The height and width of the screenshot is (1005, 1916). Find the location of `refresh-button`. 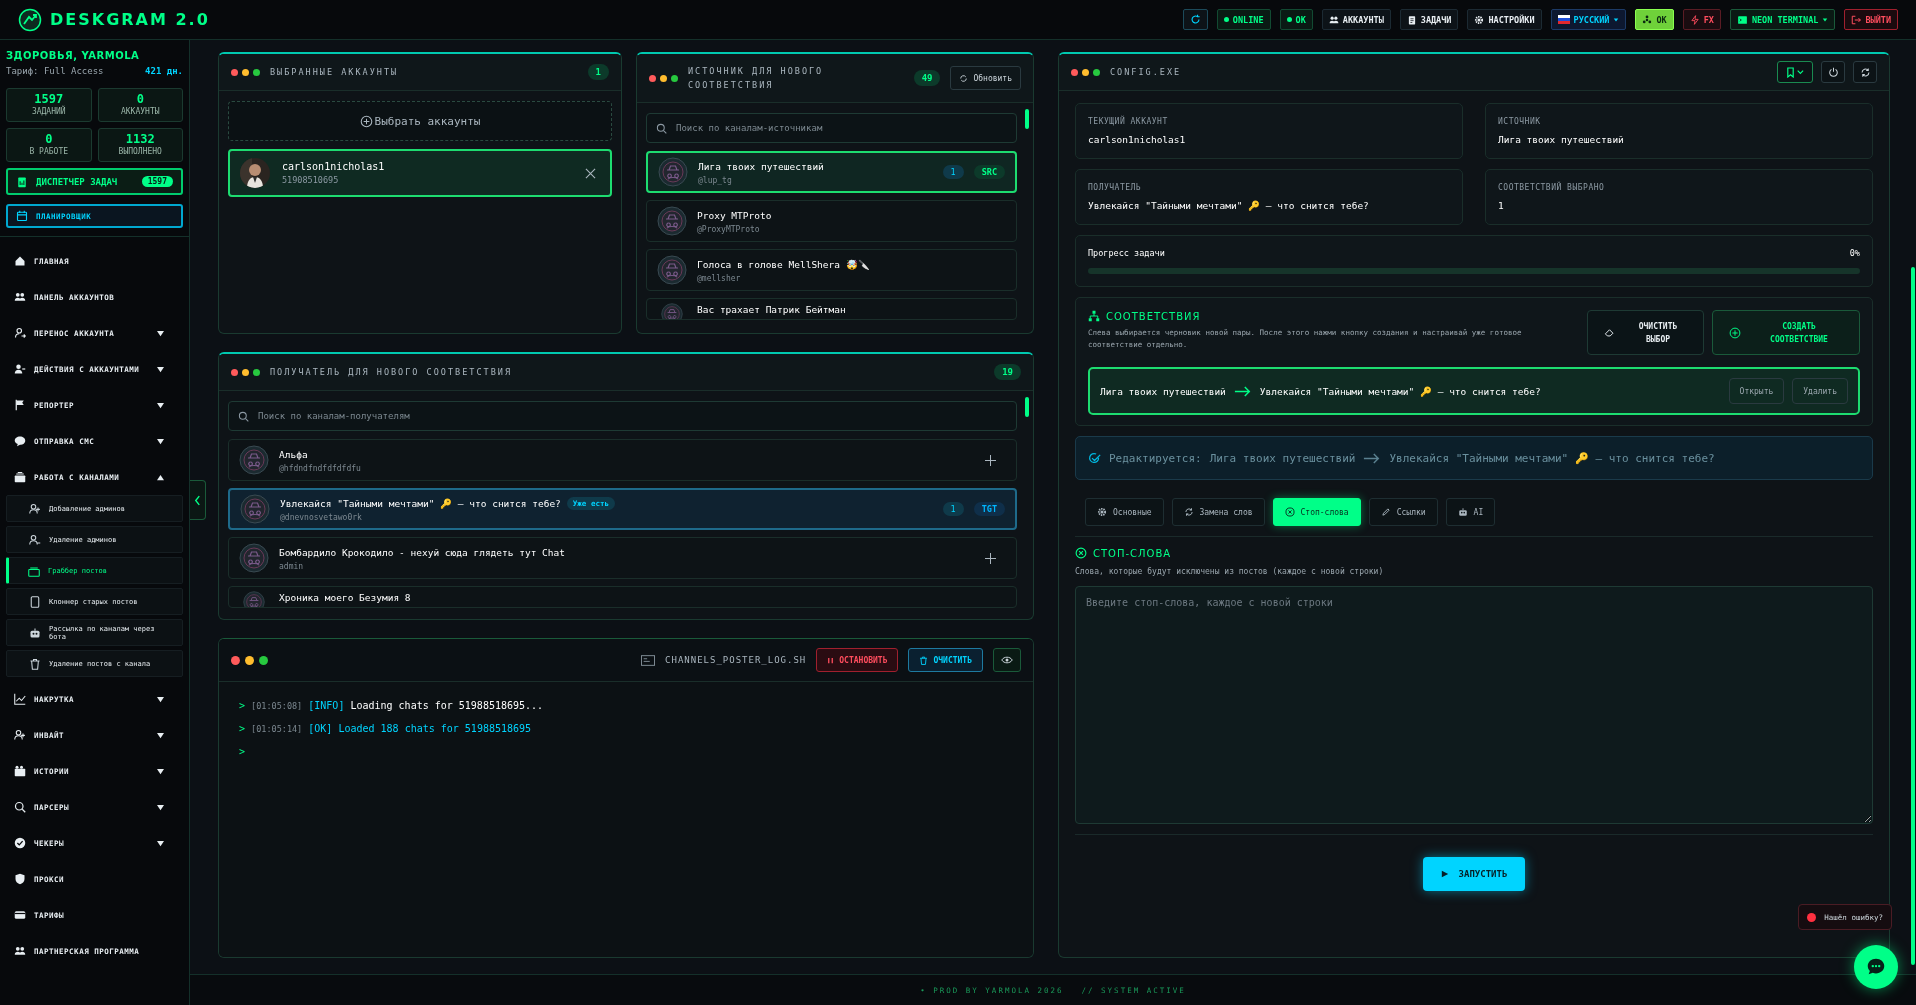

refresh-button is located at coordinates (1195, 19).